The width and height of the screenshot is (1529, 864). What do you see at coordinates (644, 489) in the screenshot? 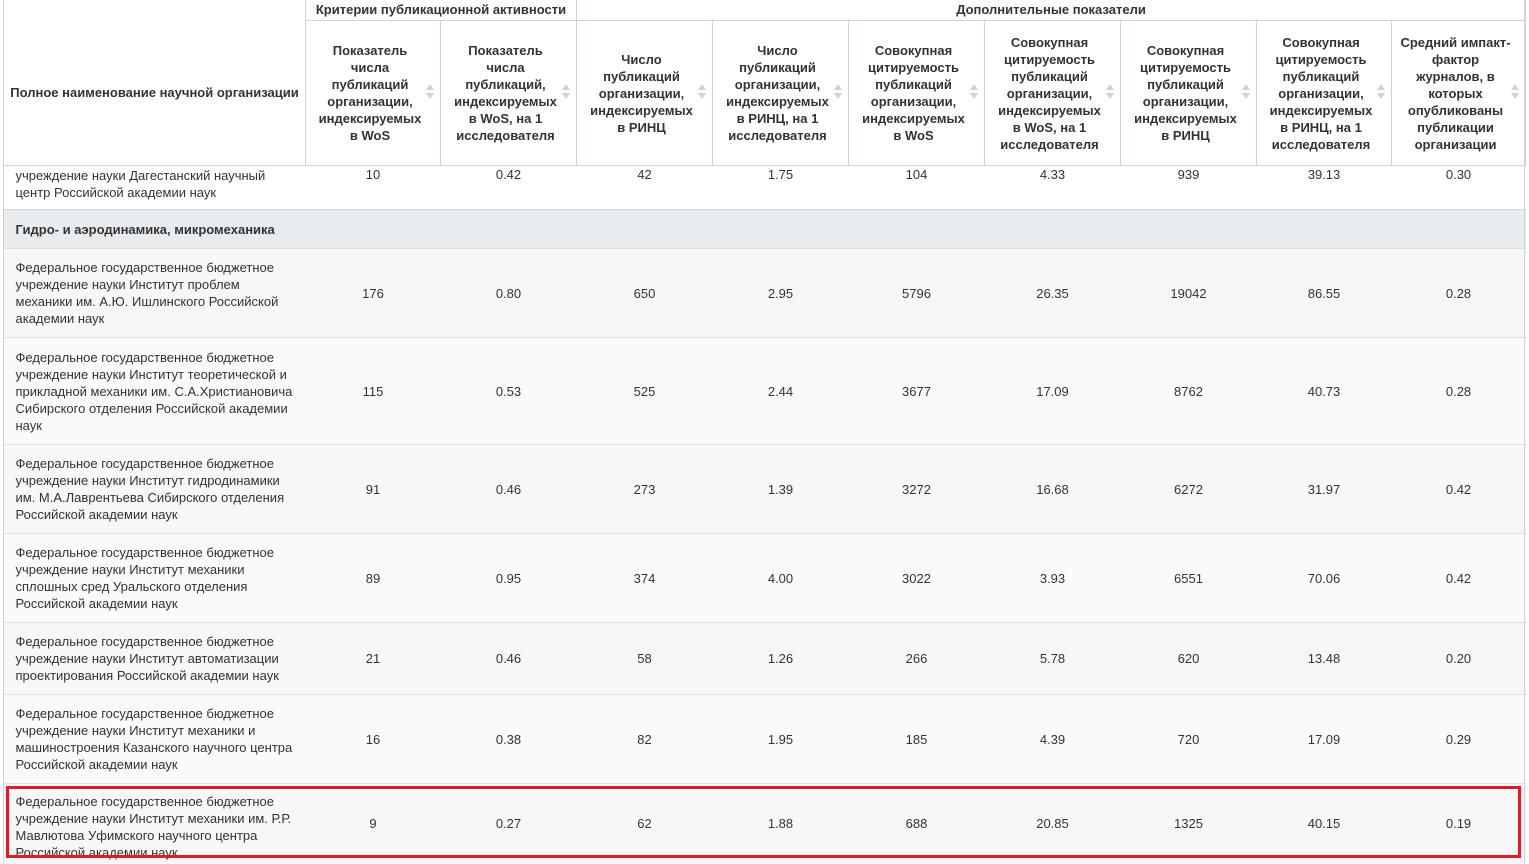
I see `value-cell: 273` at bounding box center [644, 489].